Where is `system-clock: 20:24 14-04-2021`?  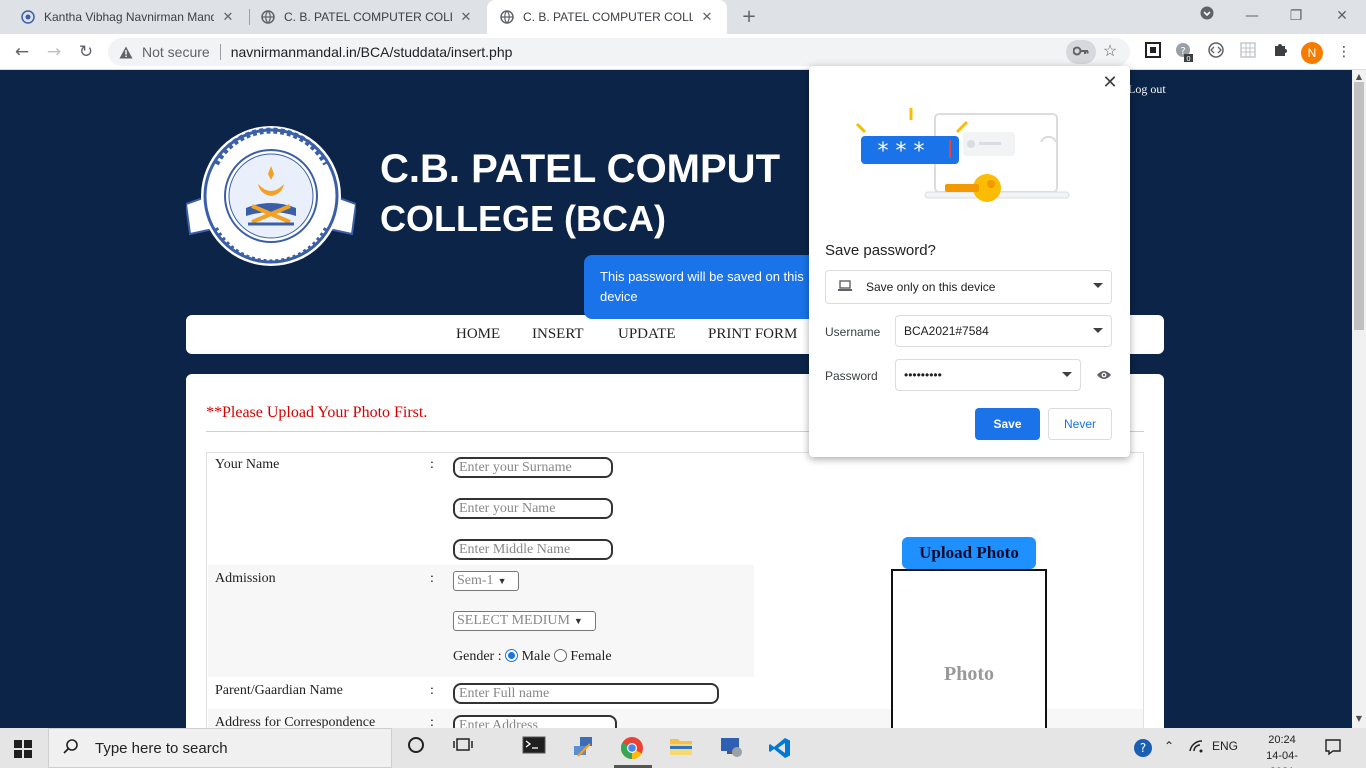 system-clock: 20:24 14-04-2021 is located at coordinates (1282, 750).